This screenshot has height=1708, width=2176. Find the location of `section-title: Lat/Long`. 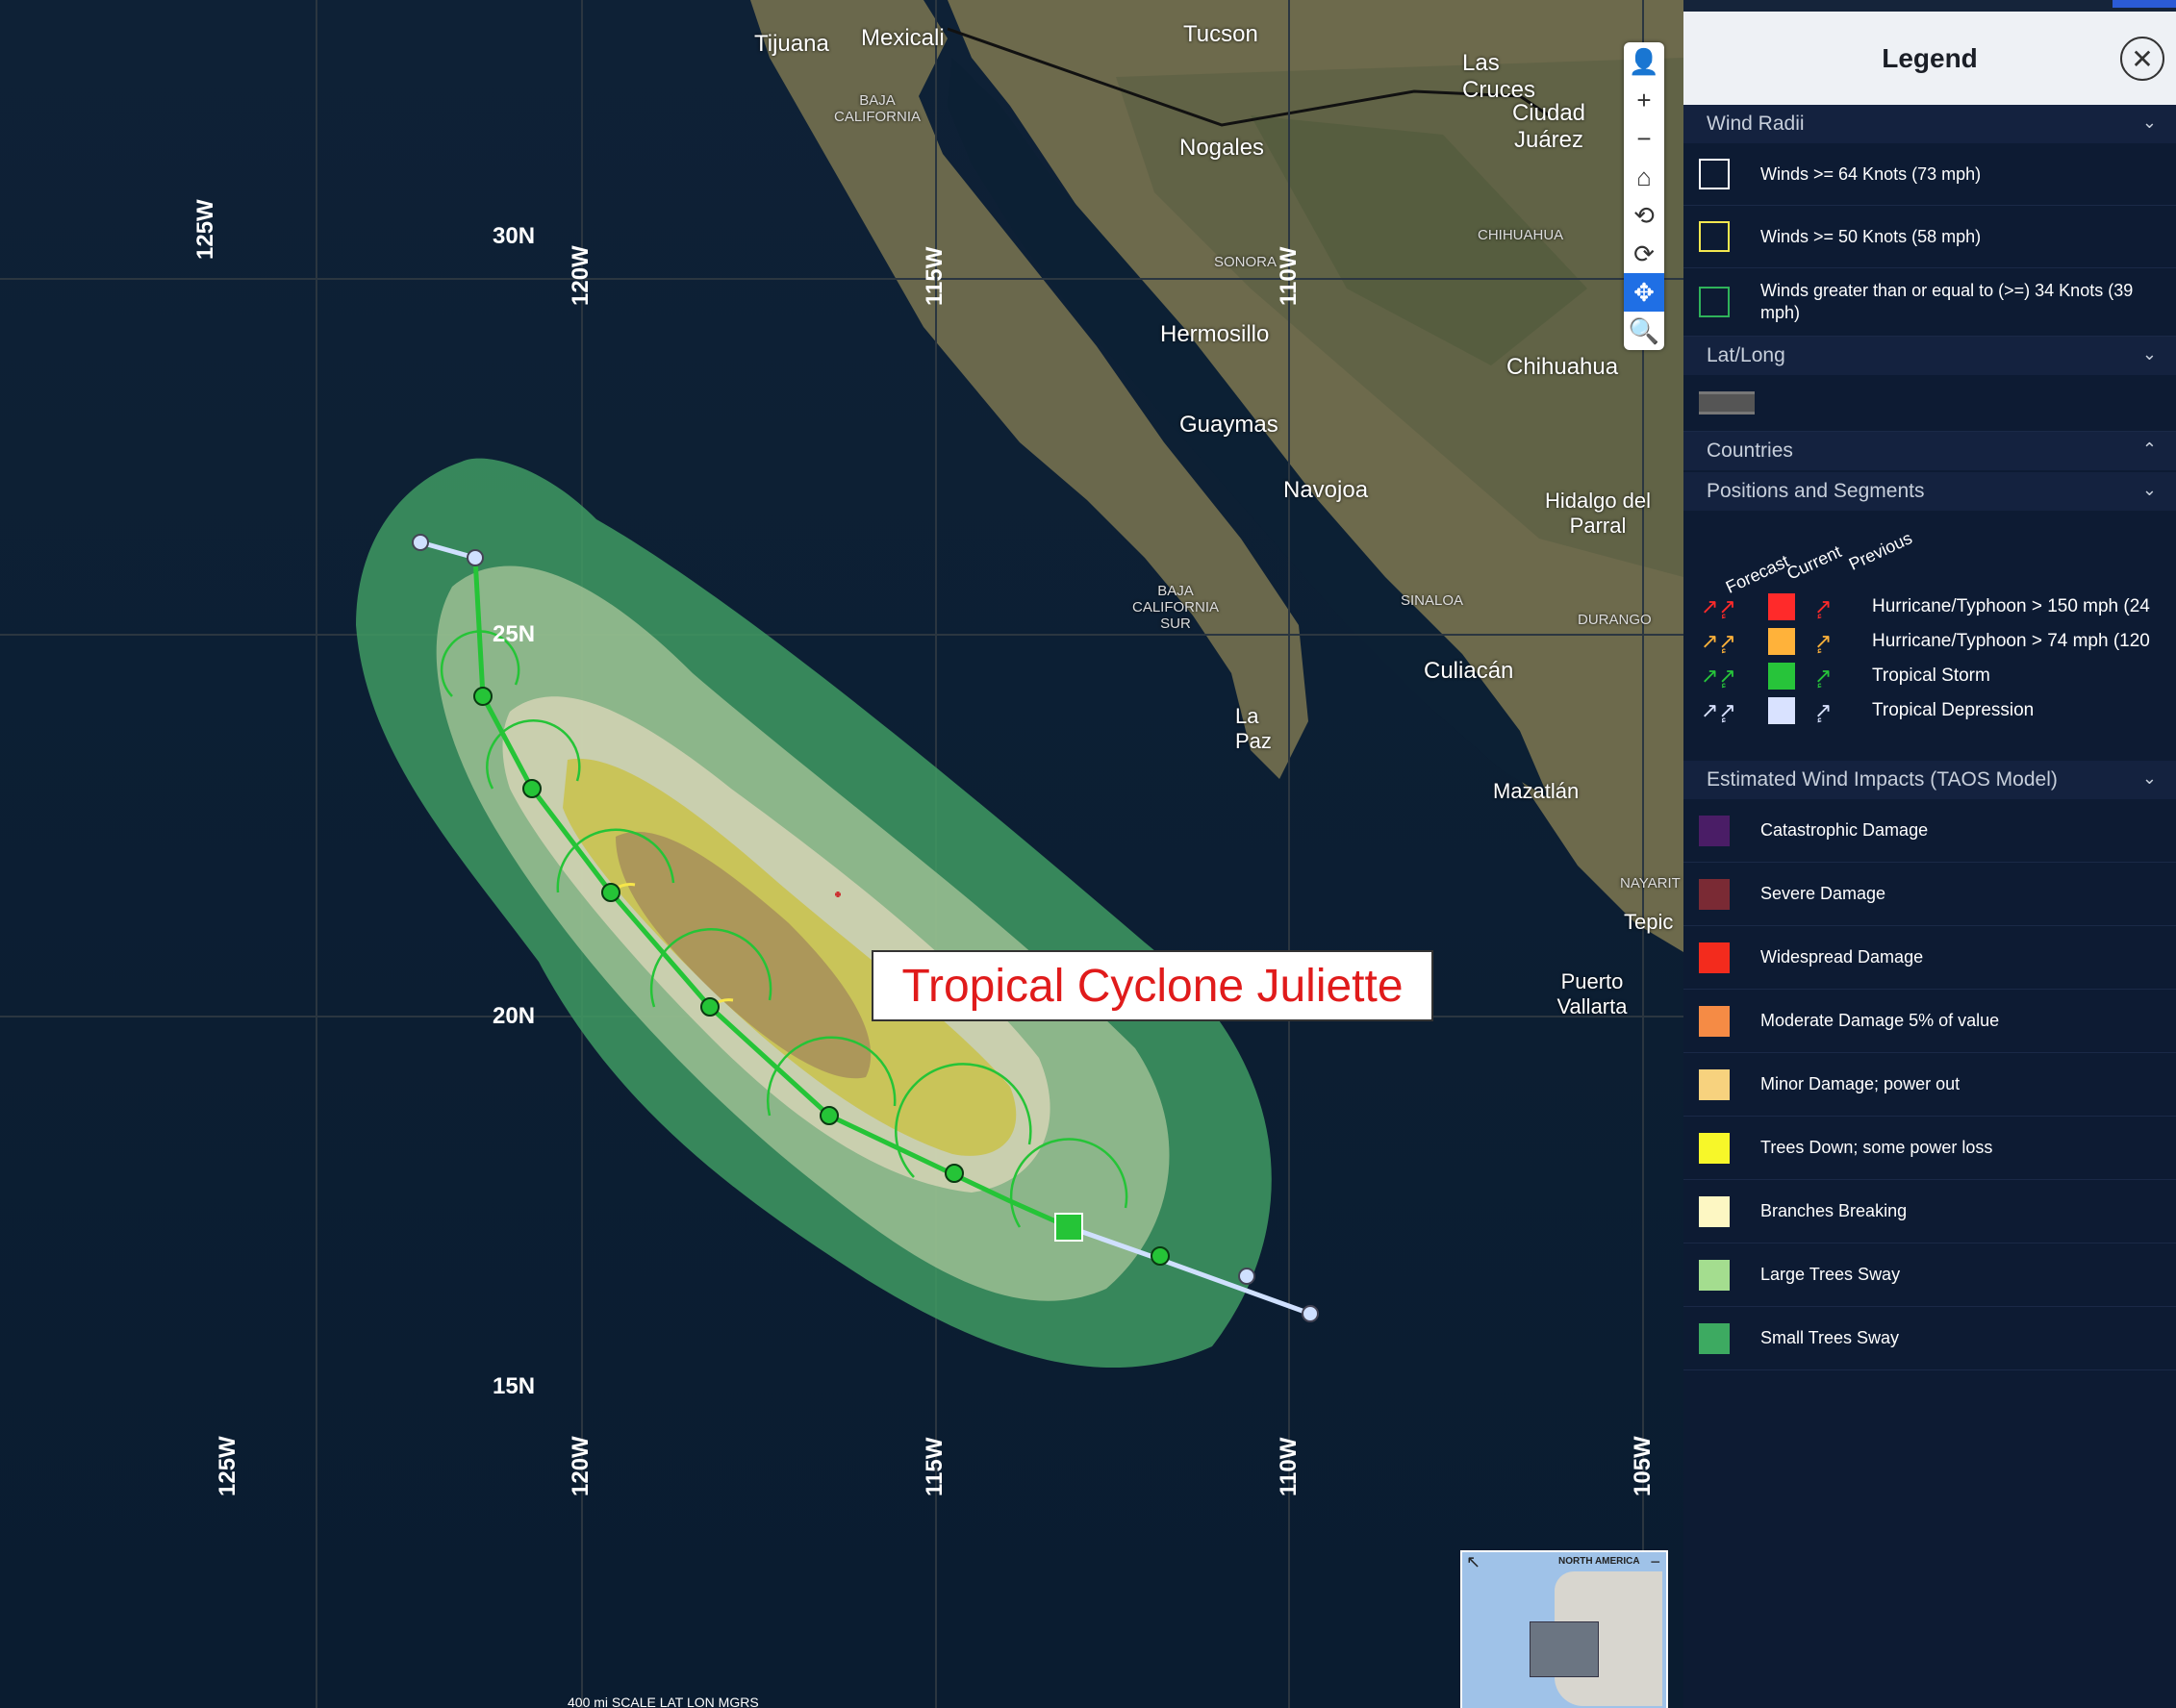

section-title: Lat/Long is located at coordinates (1746, 355).